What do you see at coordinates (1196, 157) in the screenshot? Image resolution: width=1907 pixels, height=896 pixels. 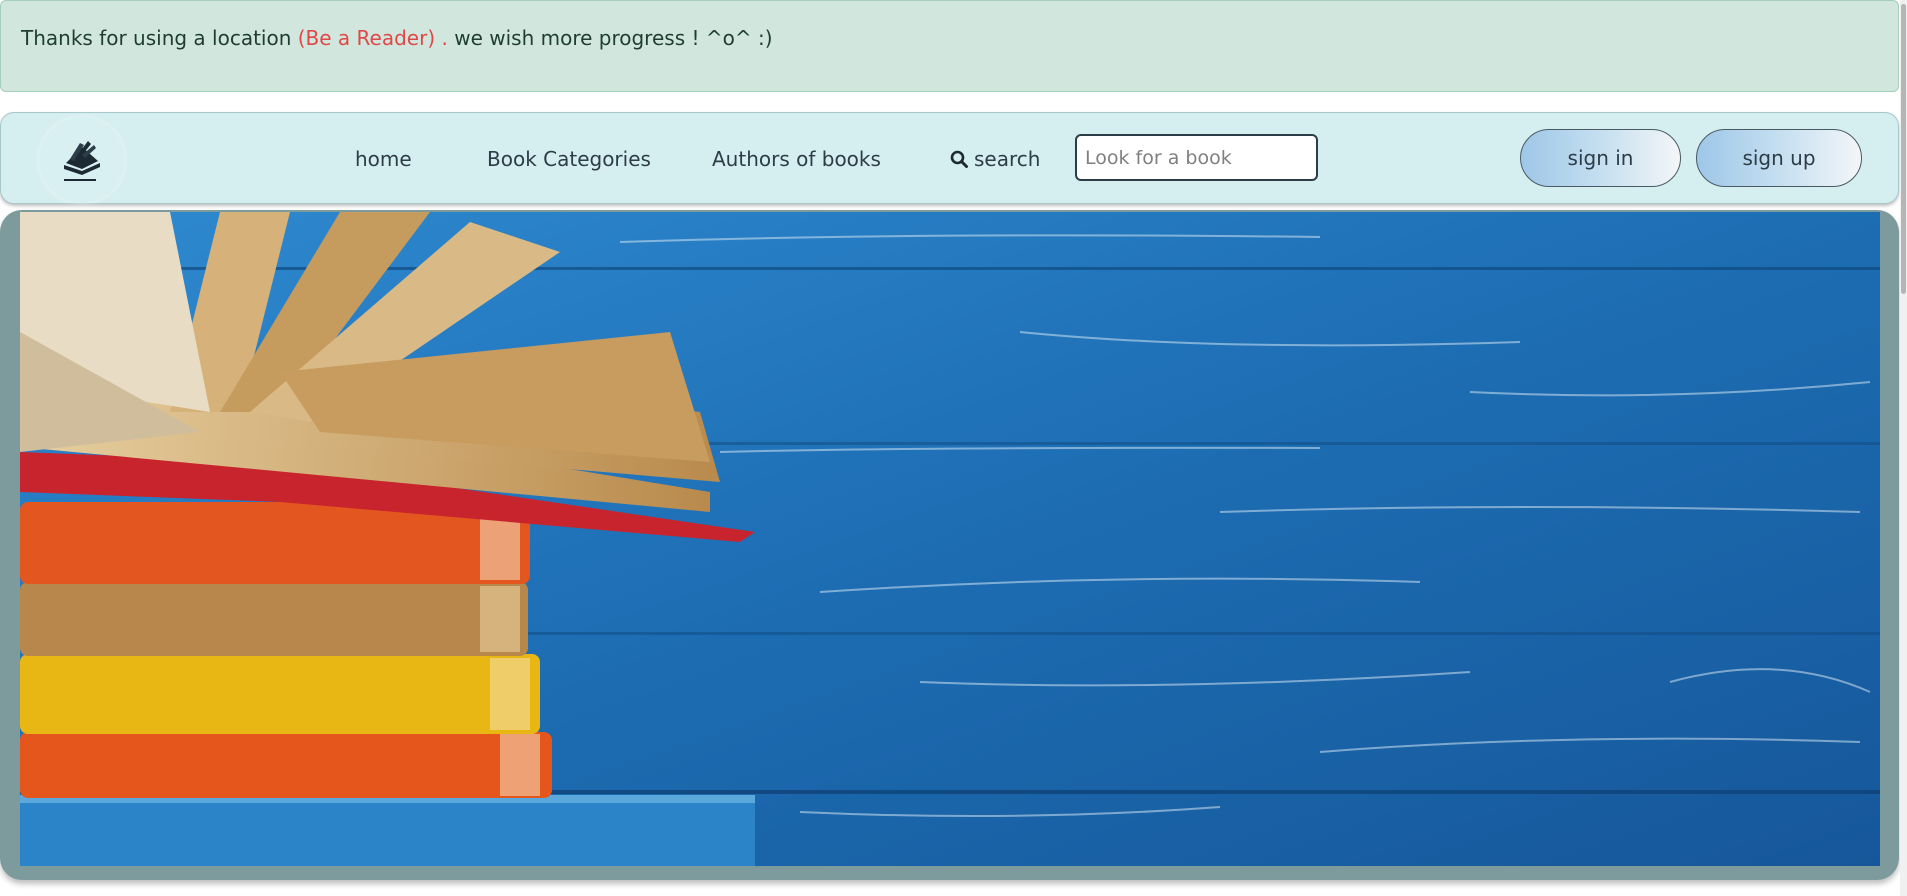 I see `book-search-input` at bounding box center [1196, 157].